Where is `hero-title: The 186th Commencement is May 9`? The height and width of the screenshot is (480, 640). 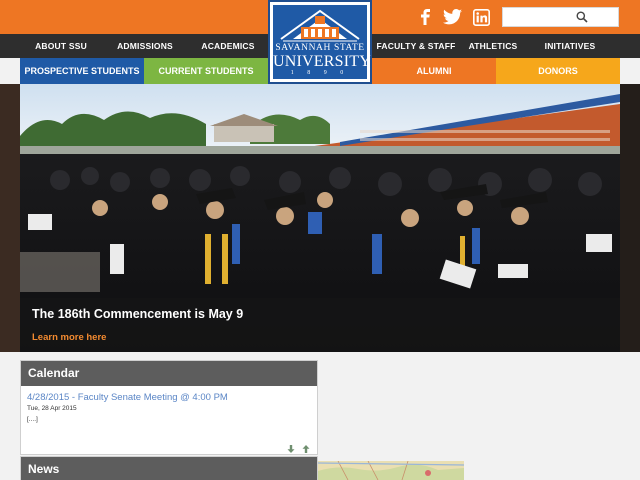
hero-title: The 186th Commencement is May 9 is located at coordinates (138, 314).